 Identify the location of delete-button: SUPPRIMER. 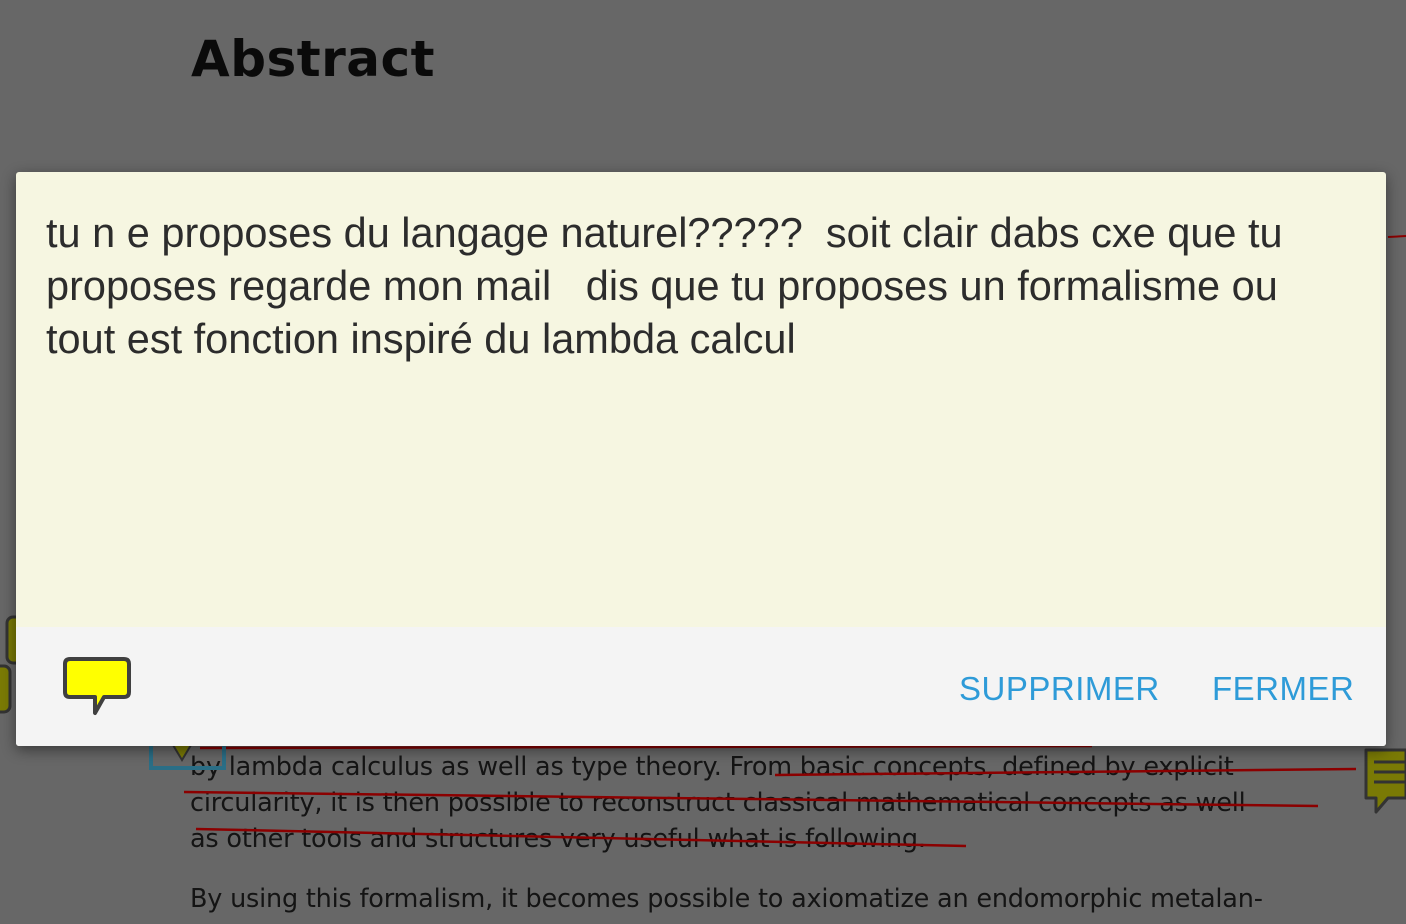
(1059, 689).